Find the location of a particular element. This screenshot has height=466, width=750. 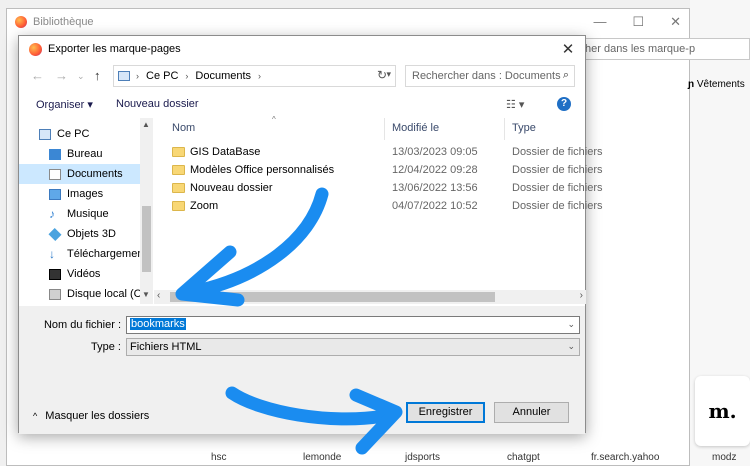

tile-label: jdsports is located at coordinates (422, 457).